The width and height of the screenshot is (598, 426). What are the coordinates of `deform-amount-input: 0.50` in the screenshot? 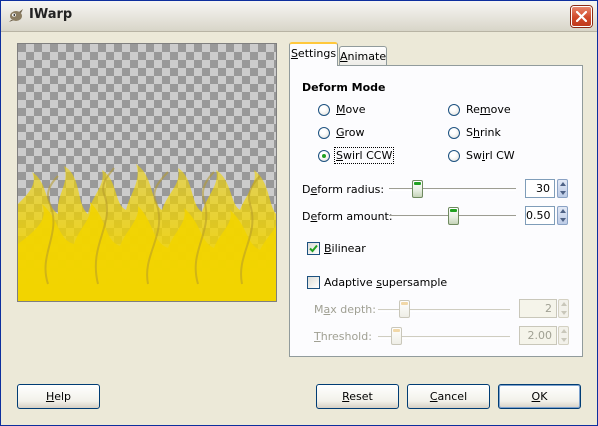 It's located at (540, 215).